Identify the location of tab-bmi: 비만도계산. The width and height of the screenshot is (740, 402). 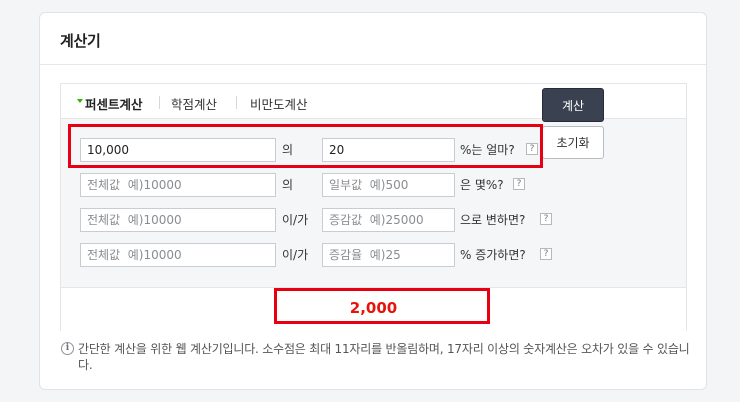
(279, 103).